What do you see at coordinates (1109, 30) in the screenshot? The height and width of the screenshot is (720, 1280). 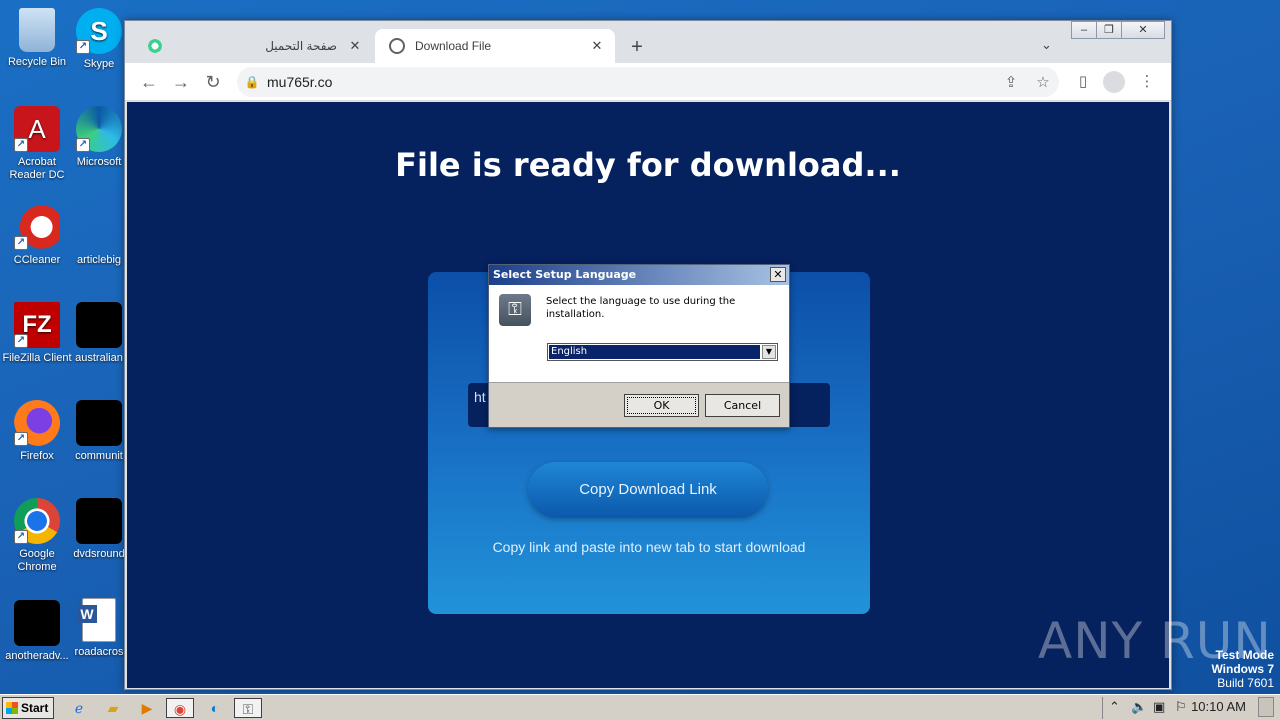 I see `restore-button: ❐` at bounding box center [1109, 30].